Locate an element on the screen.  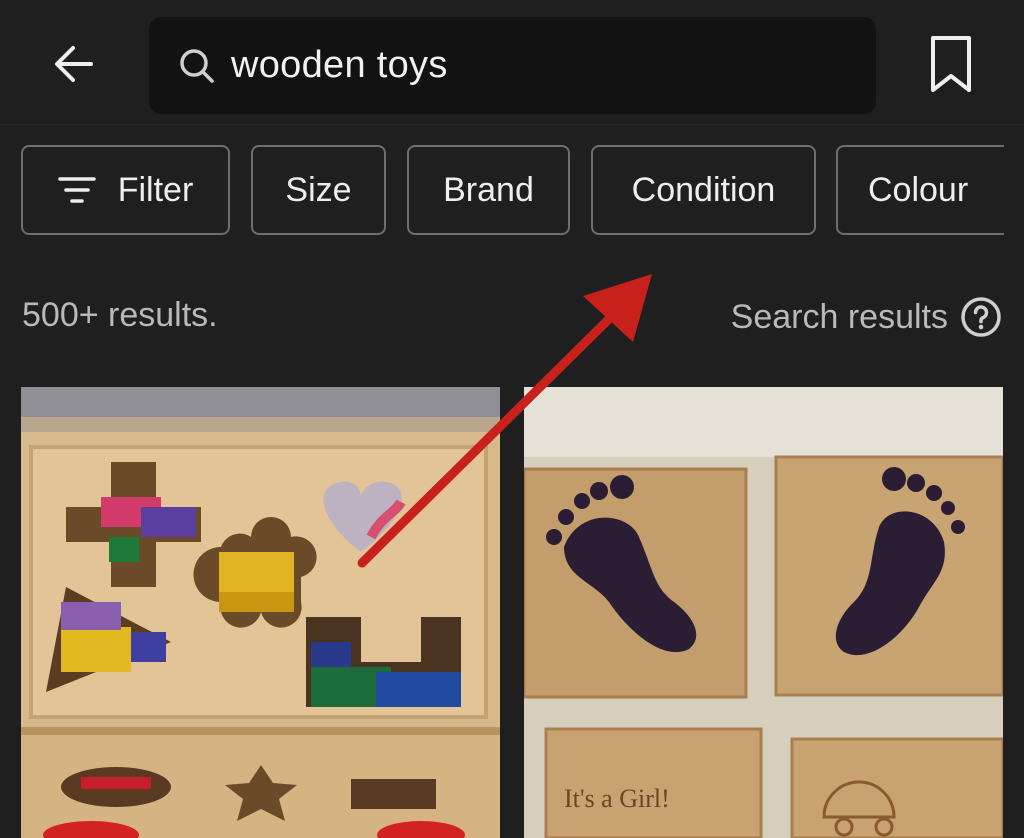
back-button is located at coordinates (74, 66).